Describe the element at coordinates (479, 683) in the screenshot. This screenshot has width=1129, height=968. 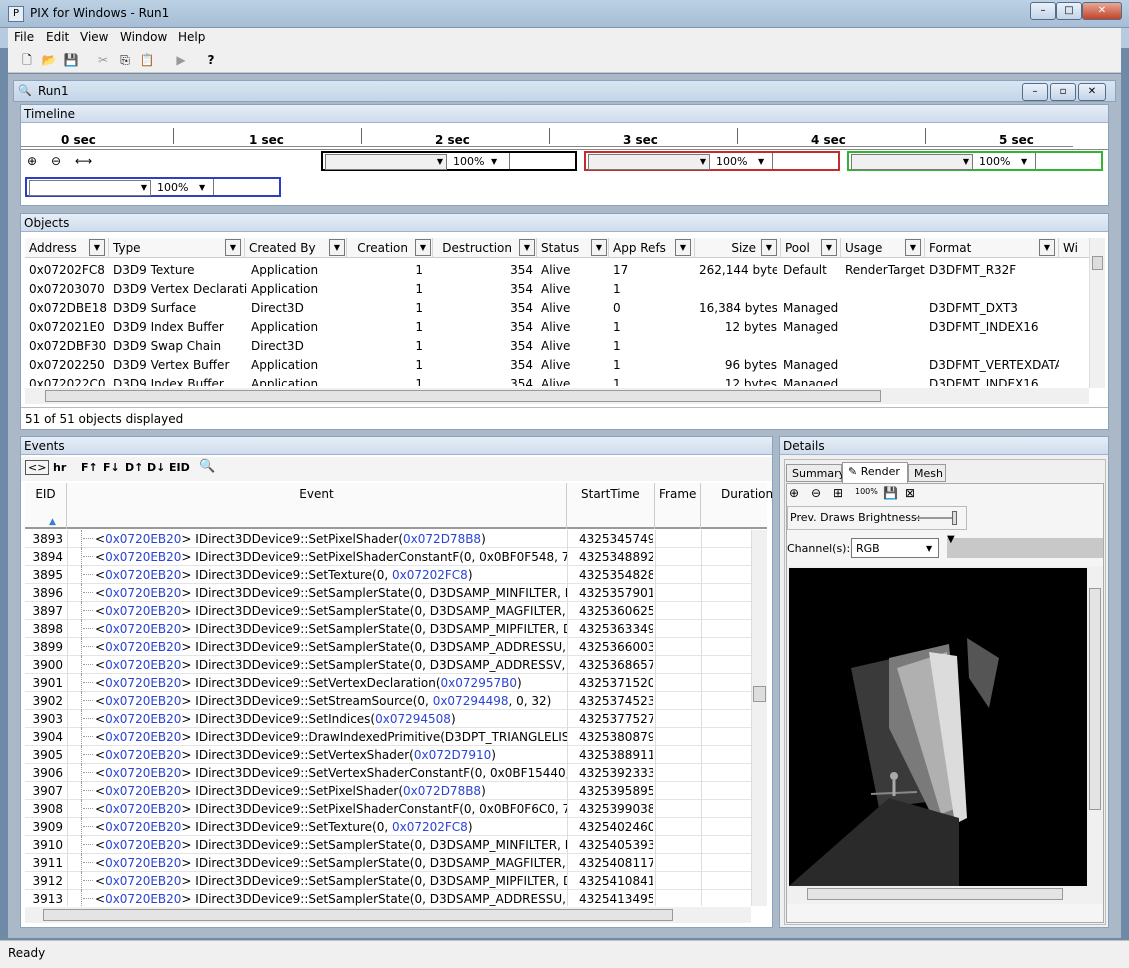
I see `argument-link: 0x072957B0` at that location.